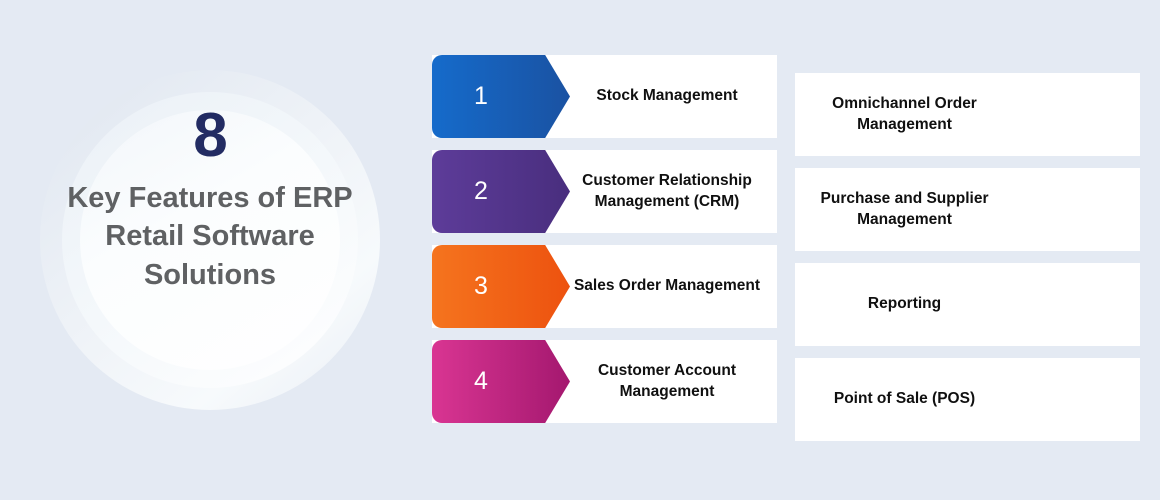 This screenshot has width=1160, height=500. What do you see at coordinates (481, 96) in the screenshot?
I see `feature-number-1: 1` at bounding box center [481, 96].